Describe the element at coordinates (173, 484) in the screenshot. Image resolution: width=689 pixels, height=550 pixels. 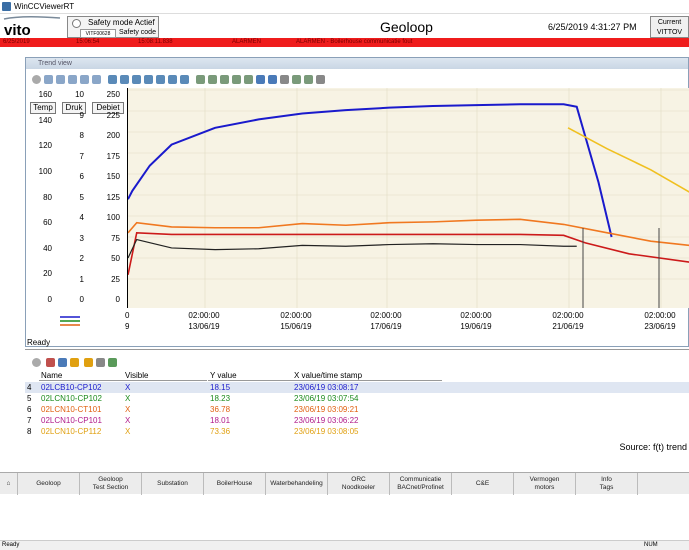
I see `nav-button: Substation` at that location.